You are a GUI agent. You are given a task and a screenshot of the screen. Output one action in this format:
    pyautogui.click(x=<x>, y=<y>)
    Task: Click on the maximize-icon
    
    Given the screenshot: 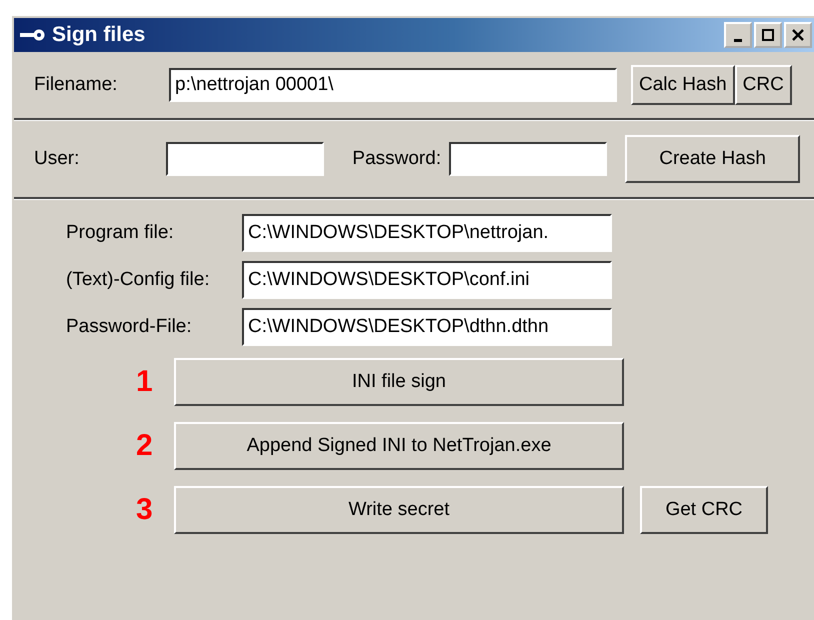 What is the action you would take?
    pyautogui.click(x=768, y=35)
    